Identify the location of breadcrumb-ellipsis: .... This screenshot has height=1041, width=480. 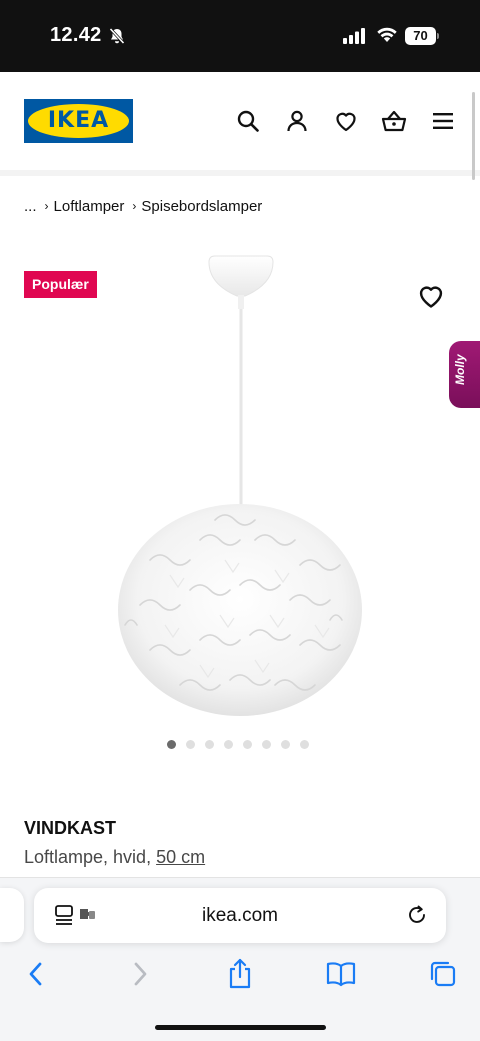
(30, 206).